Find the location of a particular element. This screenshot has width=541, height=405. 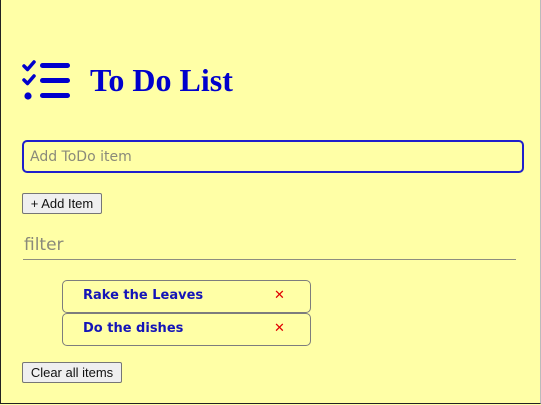

page-title: To Do List is located at coordinates (161, 80).